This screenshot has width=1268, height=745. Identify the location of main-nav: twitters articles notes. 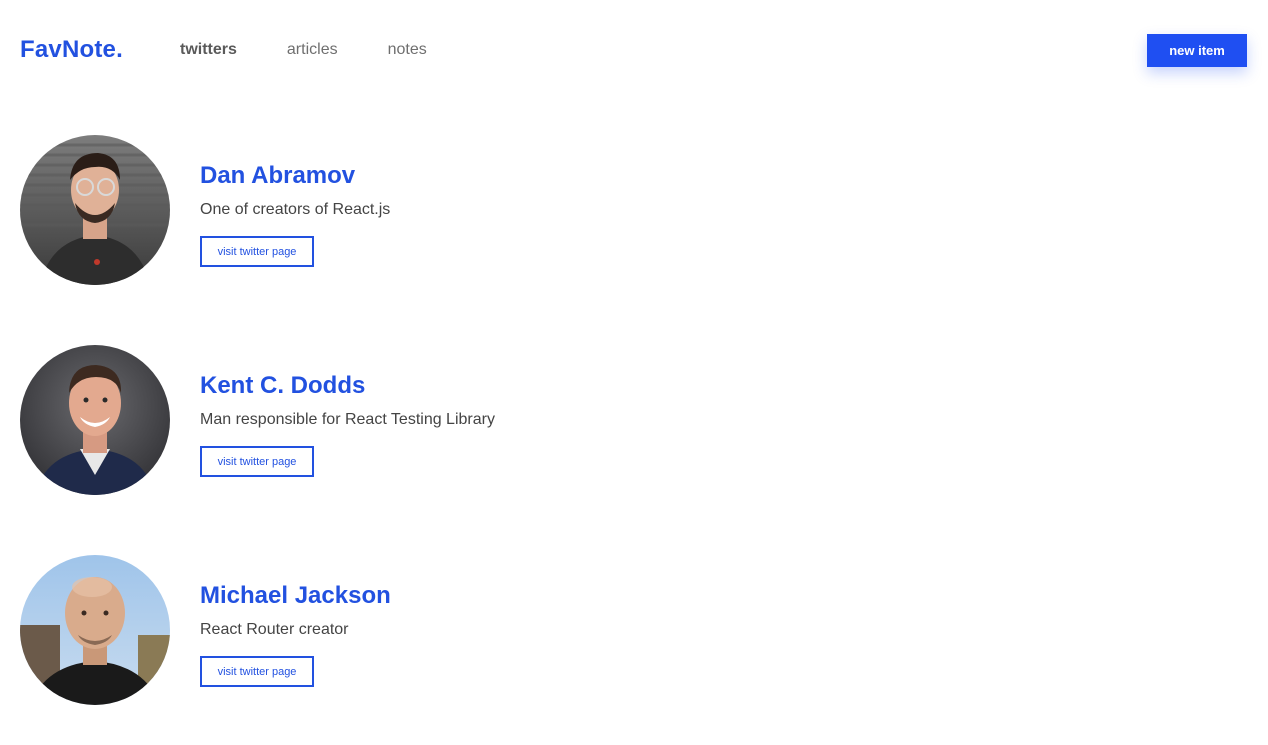
(303, 50).